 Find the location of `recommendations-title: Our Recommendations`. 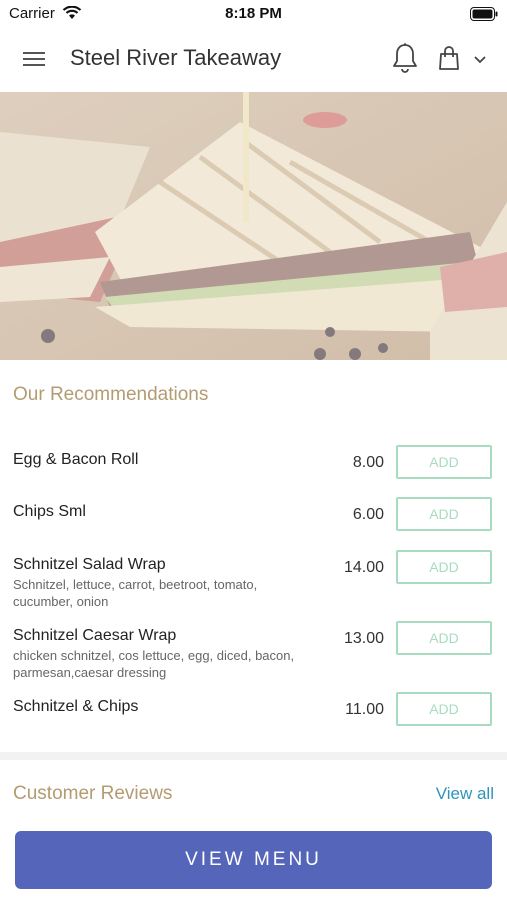

recommendations-title: Our Recommendations is located at coordinates (111, 394).